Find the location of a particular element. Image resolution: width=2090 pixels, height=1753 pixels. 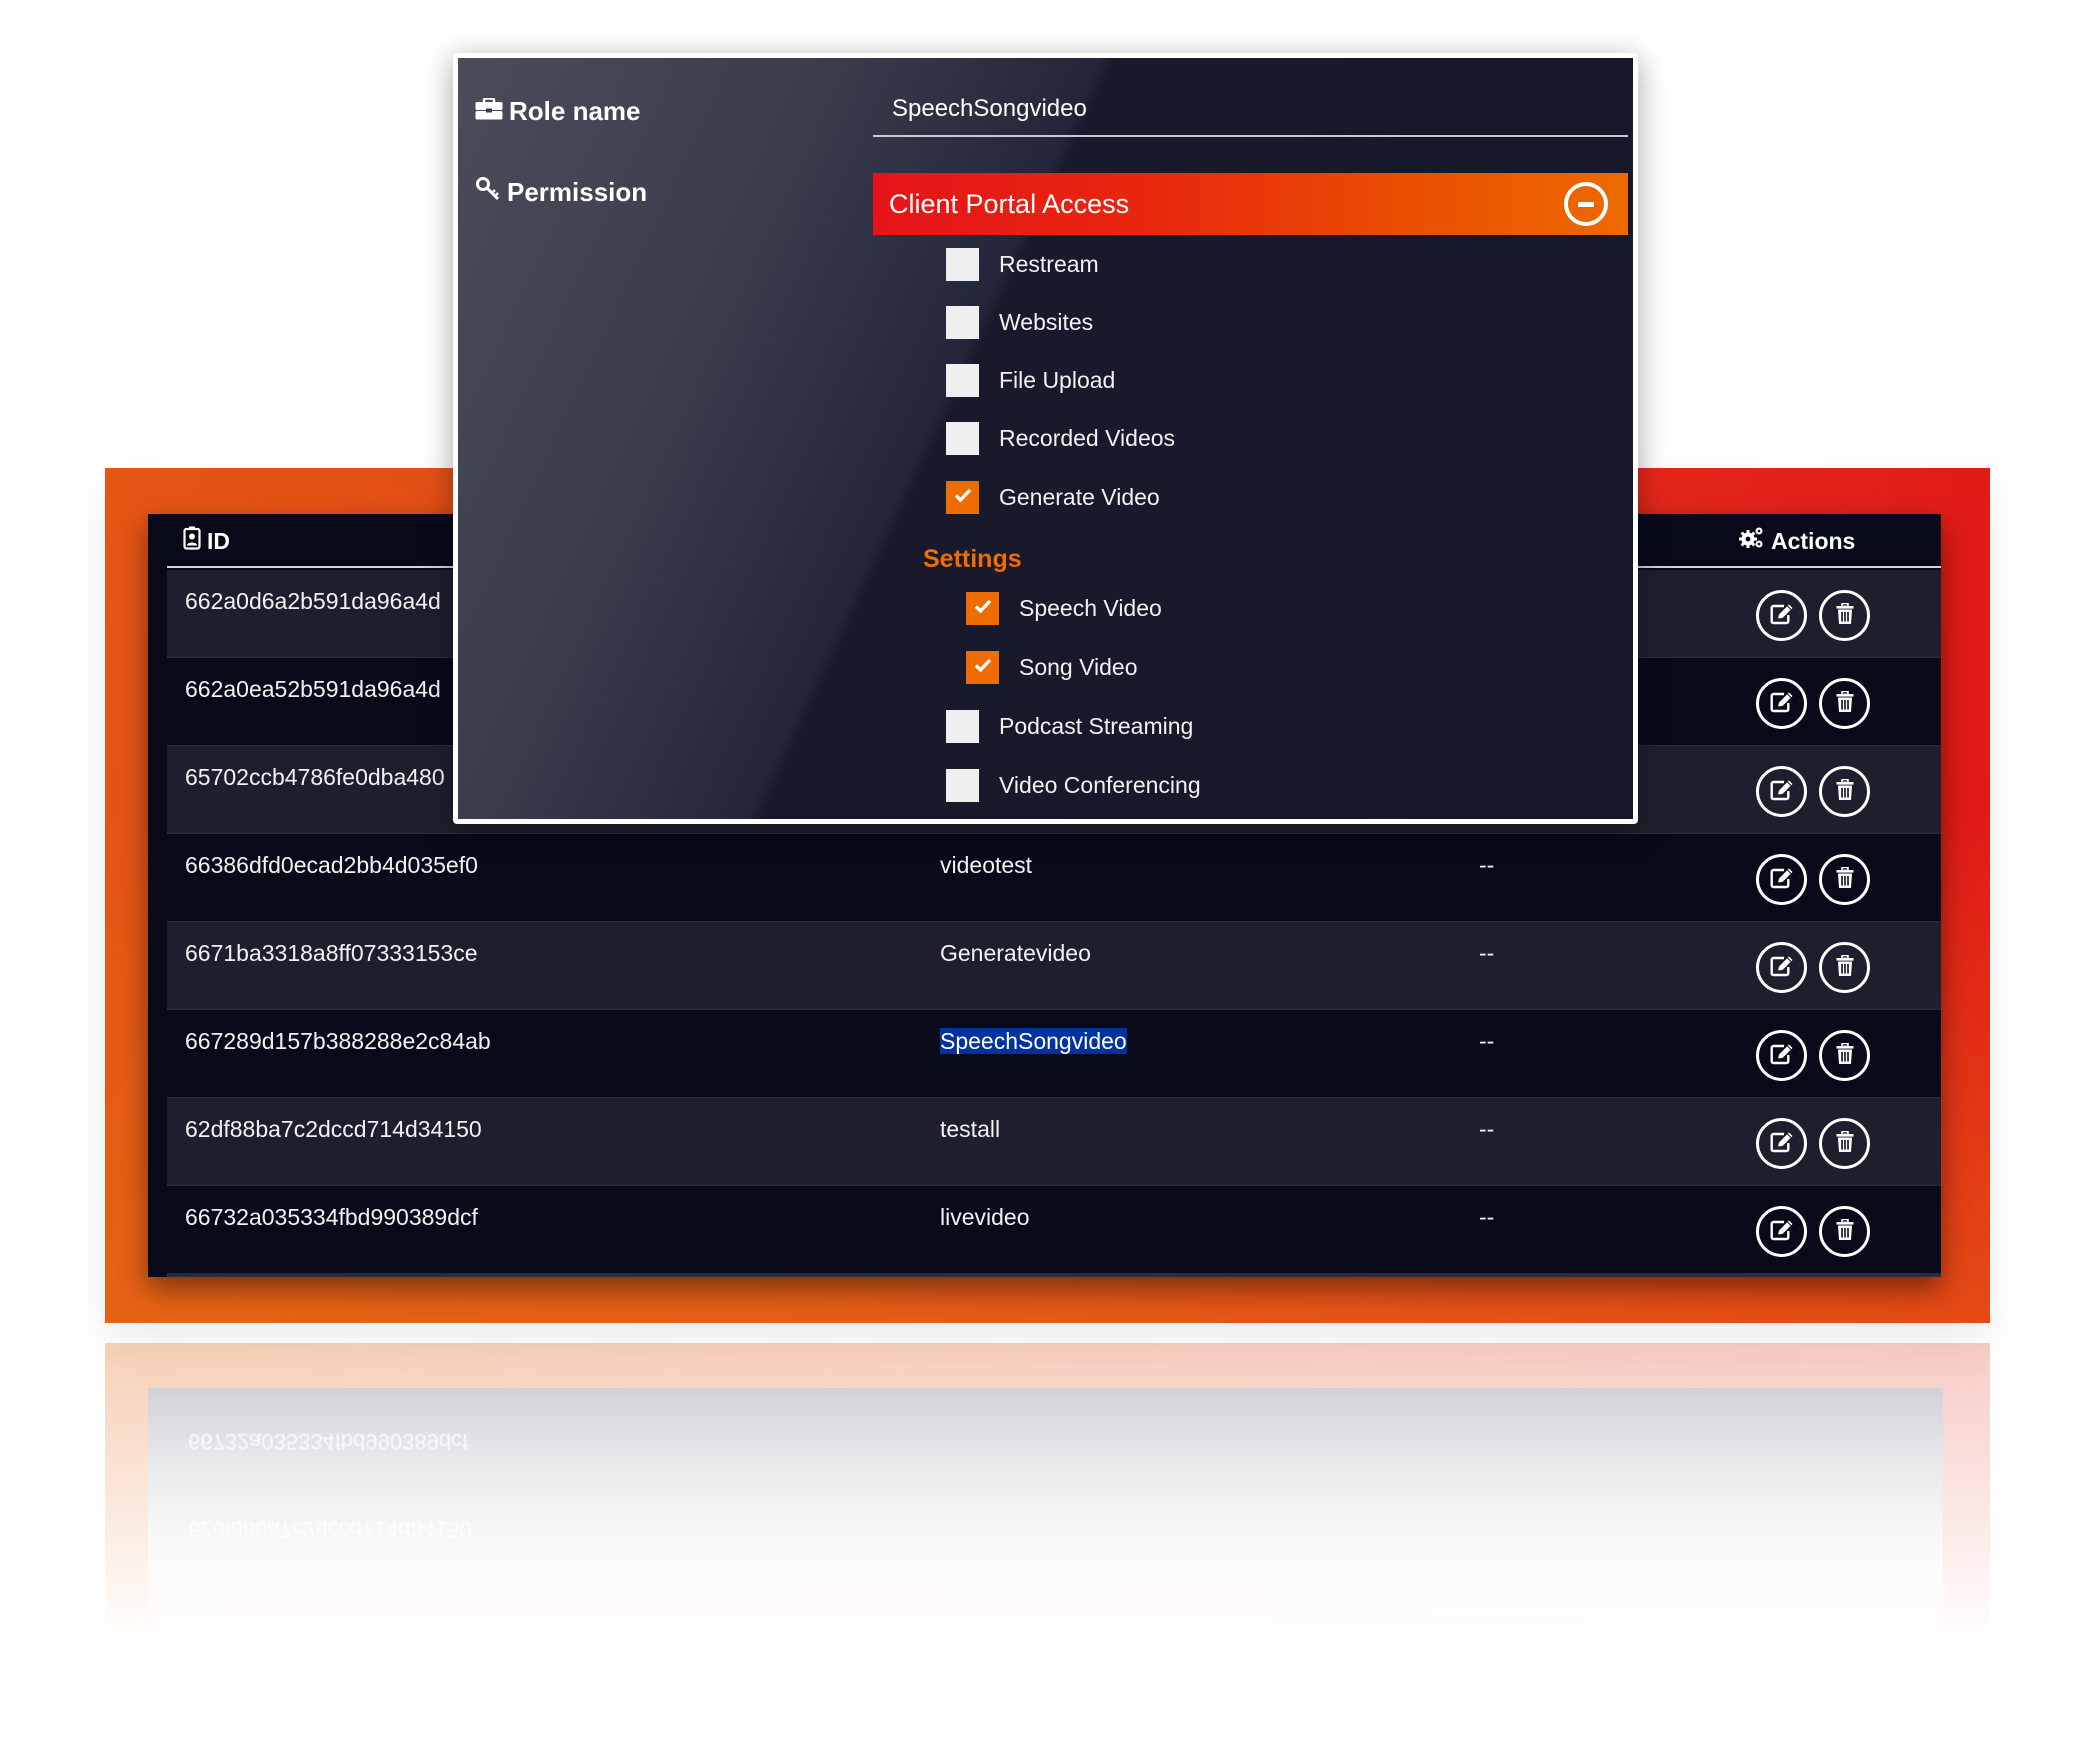

cell-role-name: testall is located at coordinates (970, 1129).